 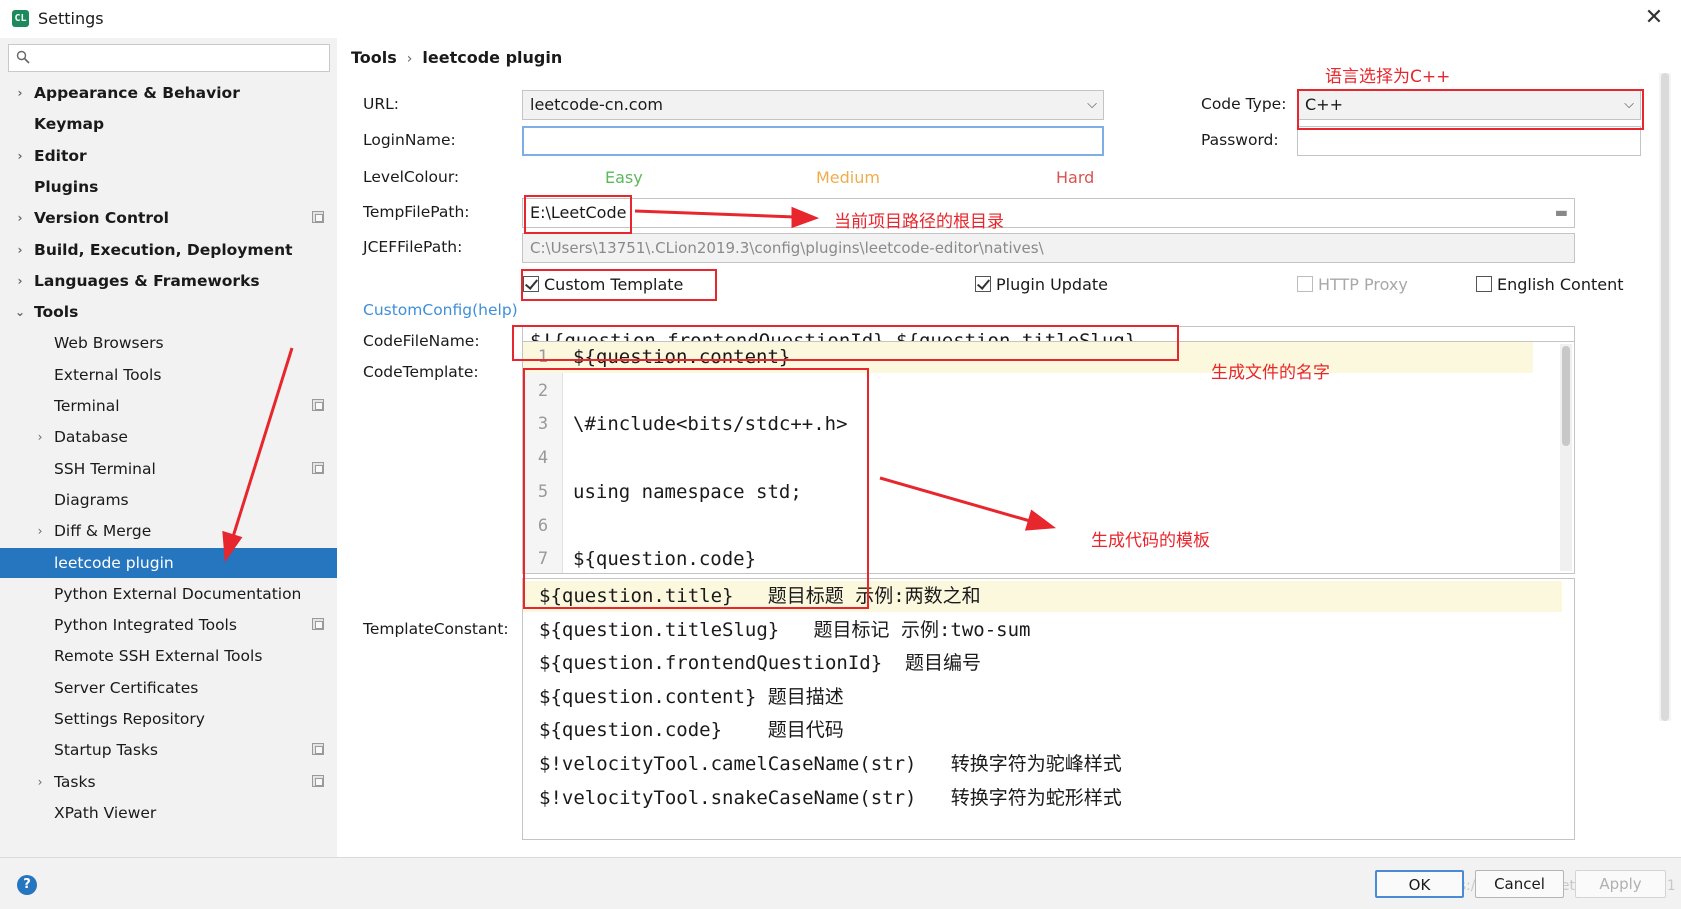 I want to click on sidebar-item-remote-ssh-external-tools: Remote SSH External Tools, so click(x=168, y=656).